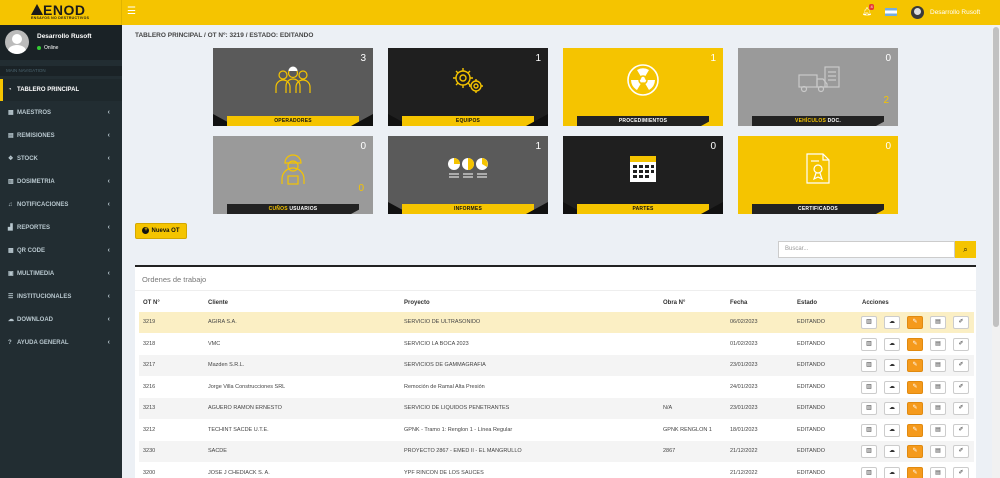  I want to click on sidebar-item-multimedia: ▣ MULTIMEDIA ‹, so click(61, 274).